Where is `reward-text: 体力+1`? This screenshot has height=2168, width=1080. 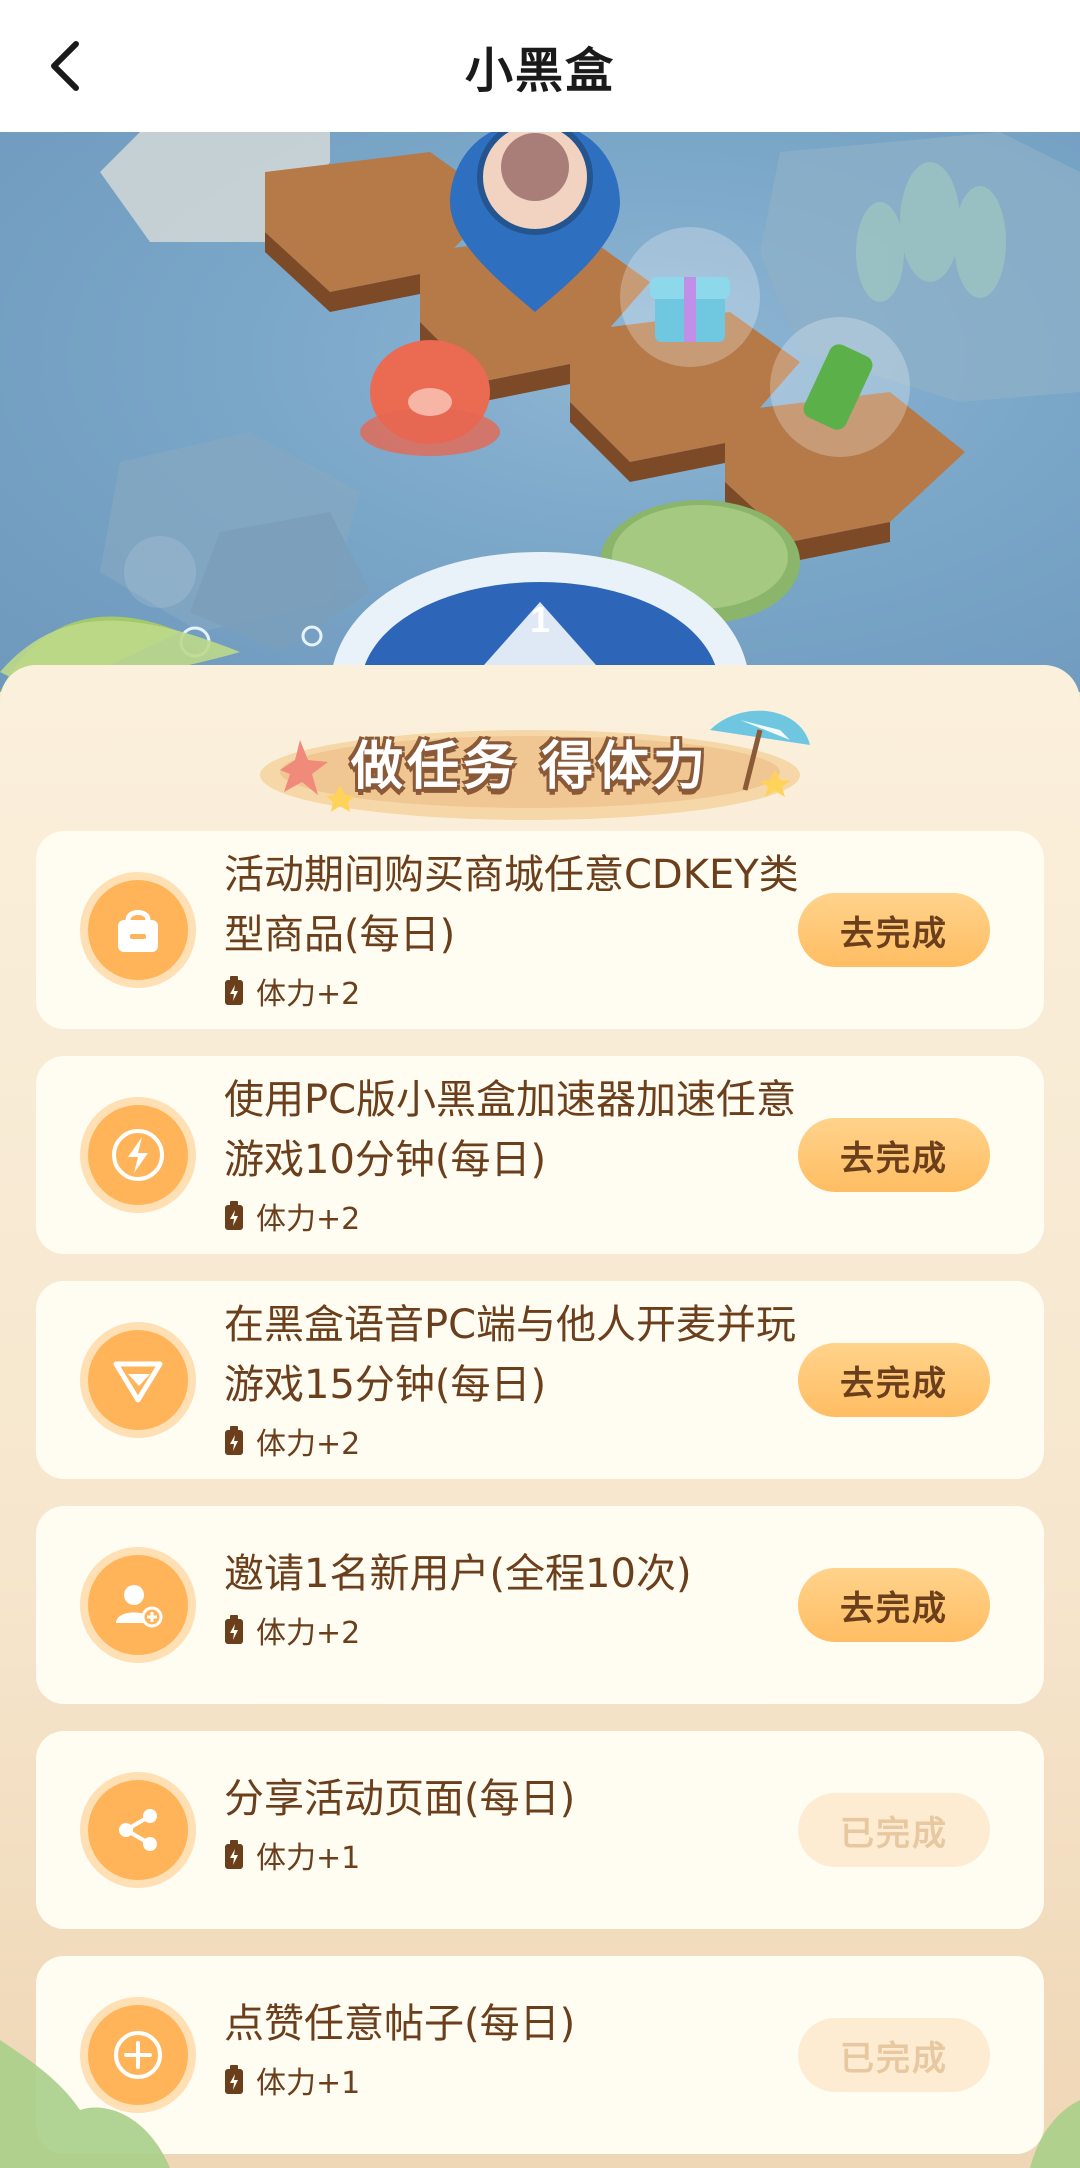
reward-text: 体力+1 is located at coordinates (308, 1858).